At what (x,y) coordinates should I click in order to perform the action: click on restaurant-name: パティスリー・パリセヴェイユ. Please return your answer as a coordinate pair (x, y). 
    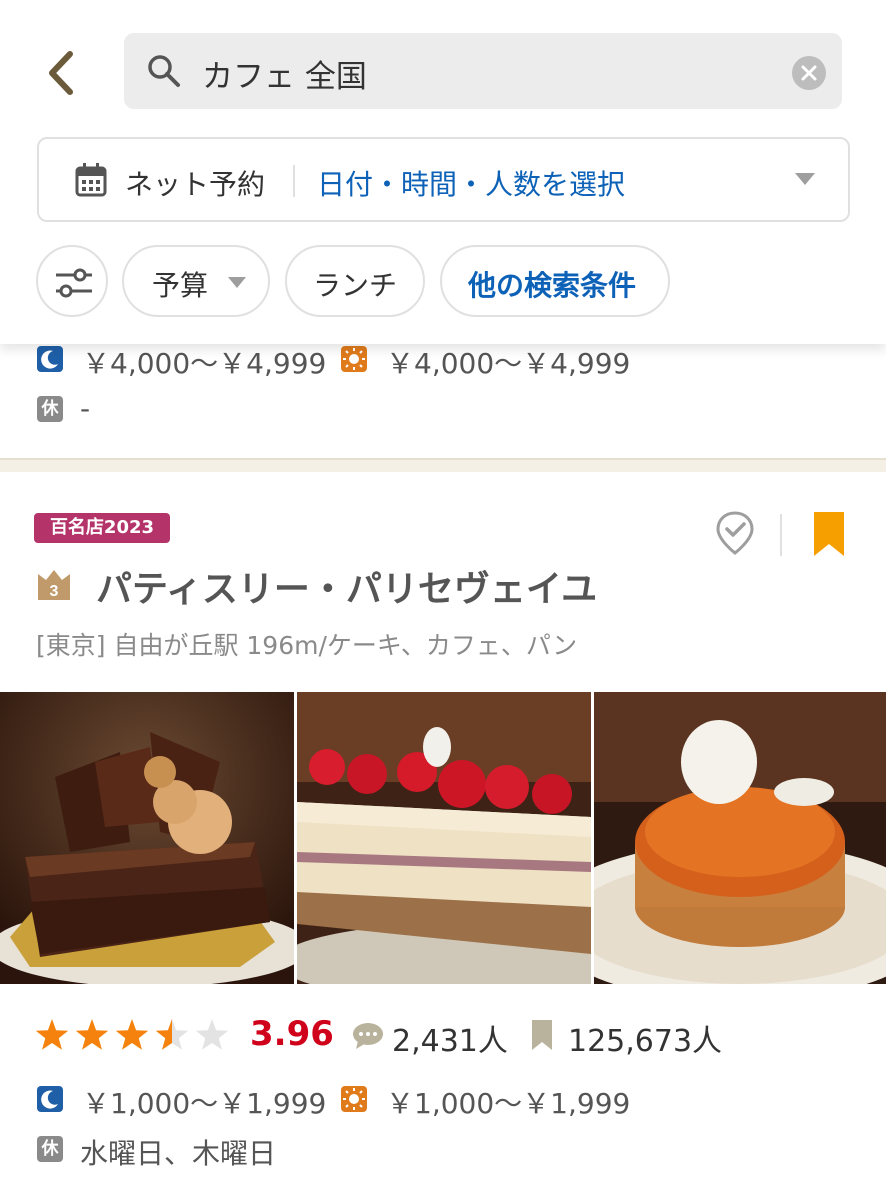
    Looking at the image, I should click on (346, 586).